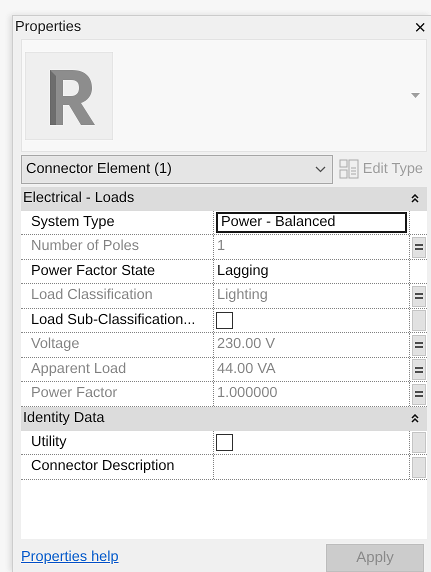 The height and width of the screenshot is (572, 431). I want to click on properties-help-link: Properties help, so click(70, 558).